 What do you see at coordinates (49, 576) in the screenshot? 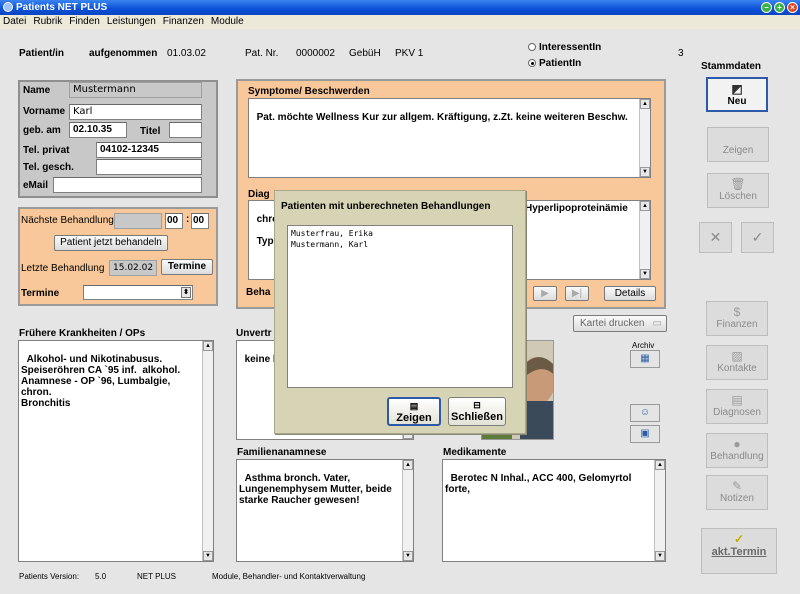
I see `footer-version-label: Patients Version:` at bounding box center [49, 576].